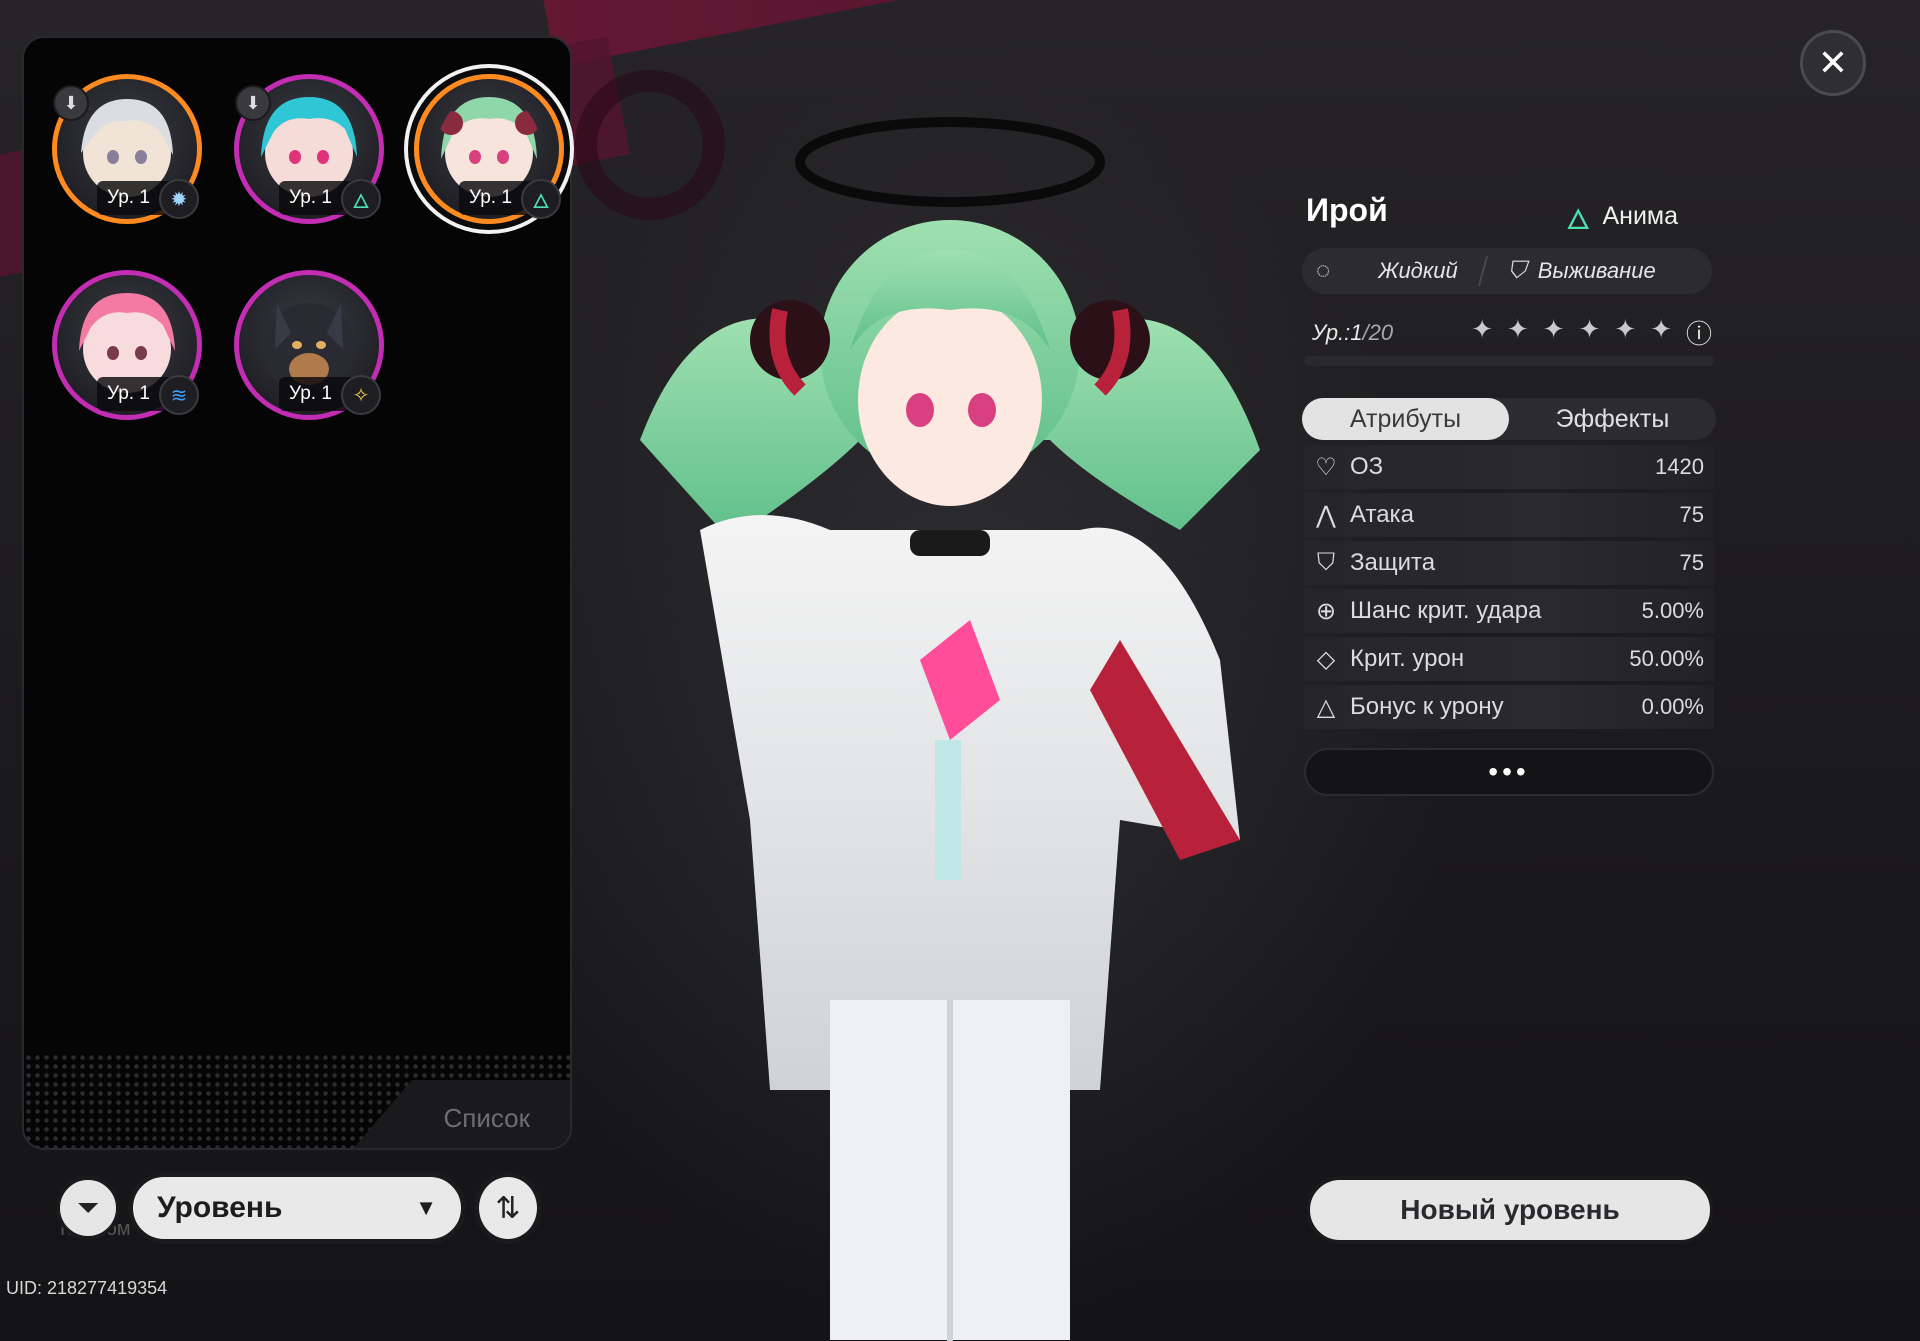  I want to click on level-label: Ур.:1/20, so click(1352, 333).